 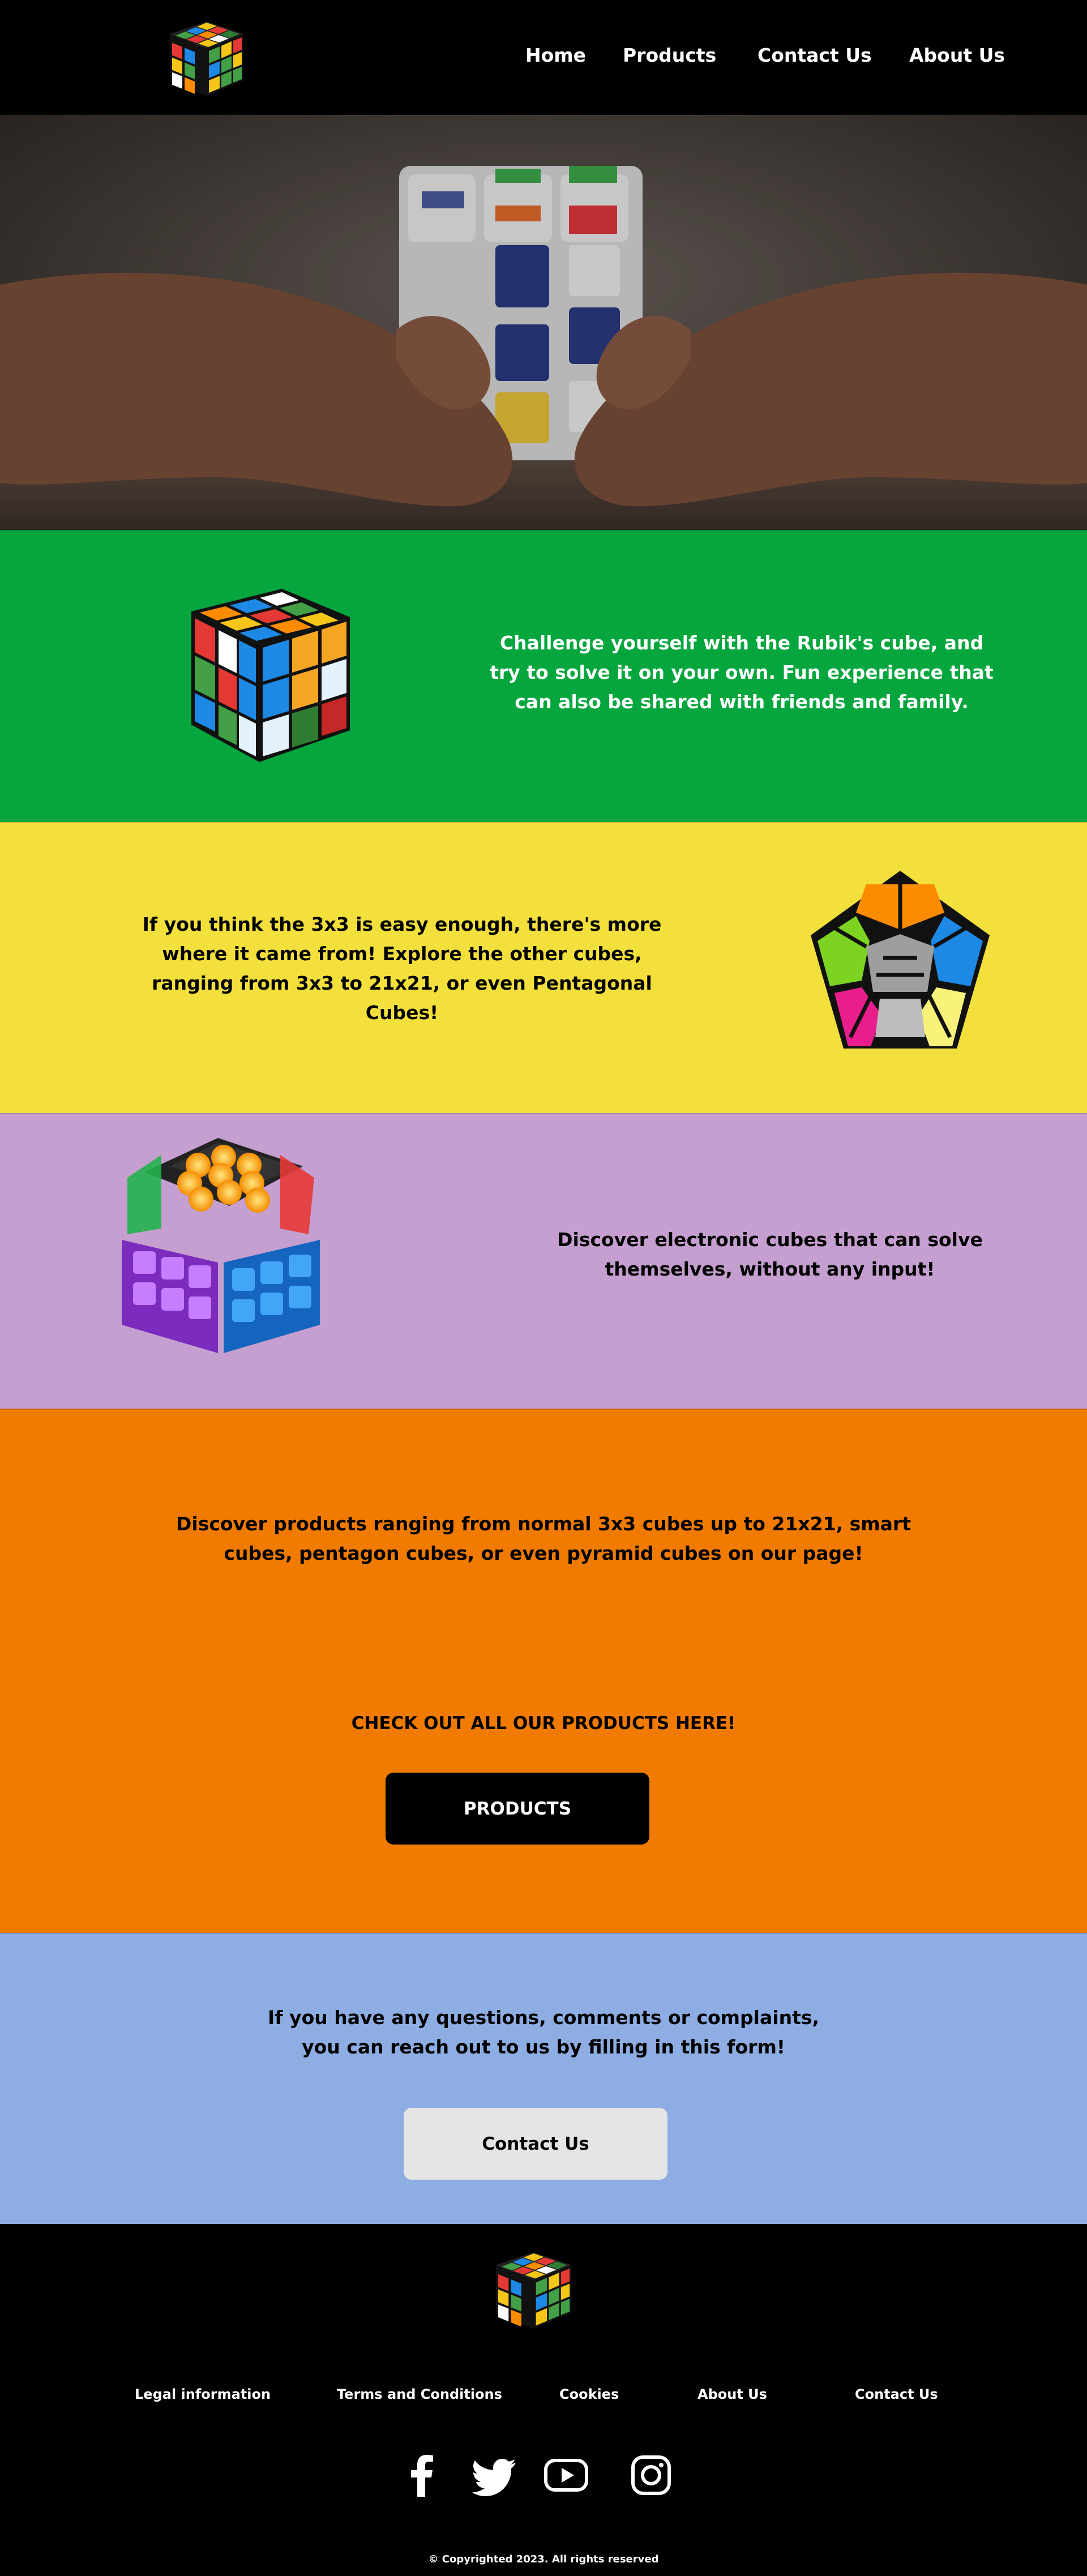 I want to click on footer-link-about: About Us, so click(x=732, y=2394).